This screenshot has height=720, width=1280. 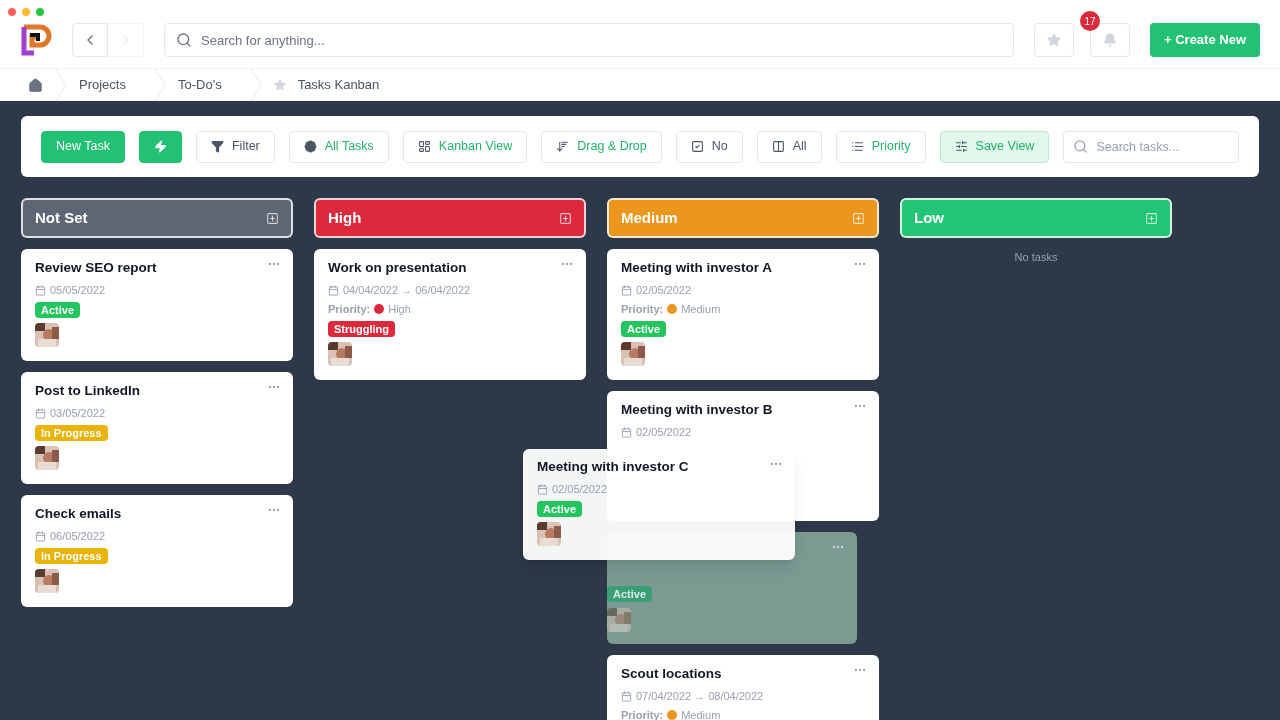 I want to click on toolbar-button: No, so click(x=709, y=146).